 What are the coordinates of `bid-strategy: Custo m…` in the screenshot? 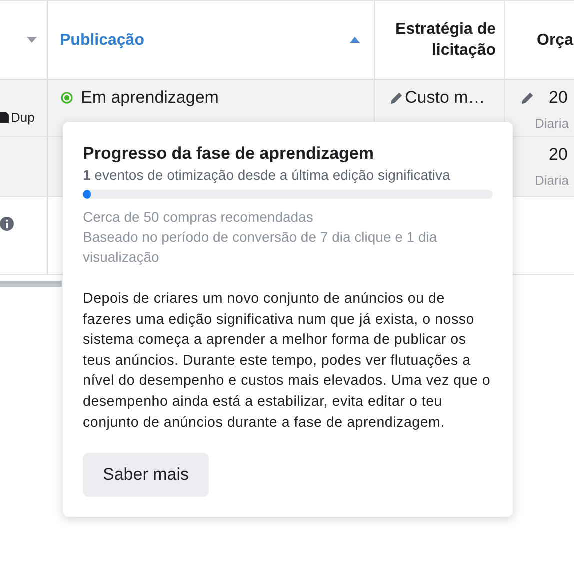 It's located at (445, 98).